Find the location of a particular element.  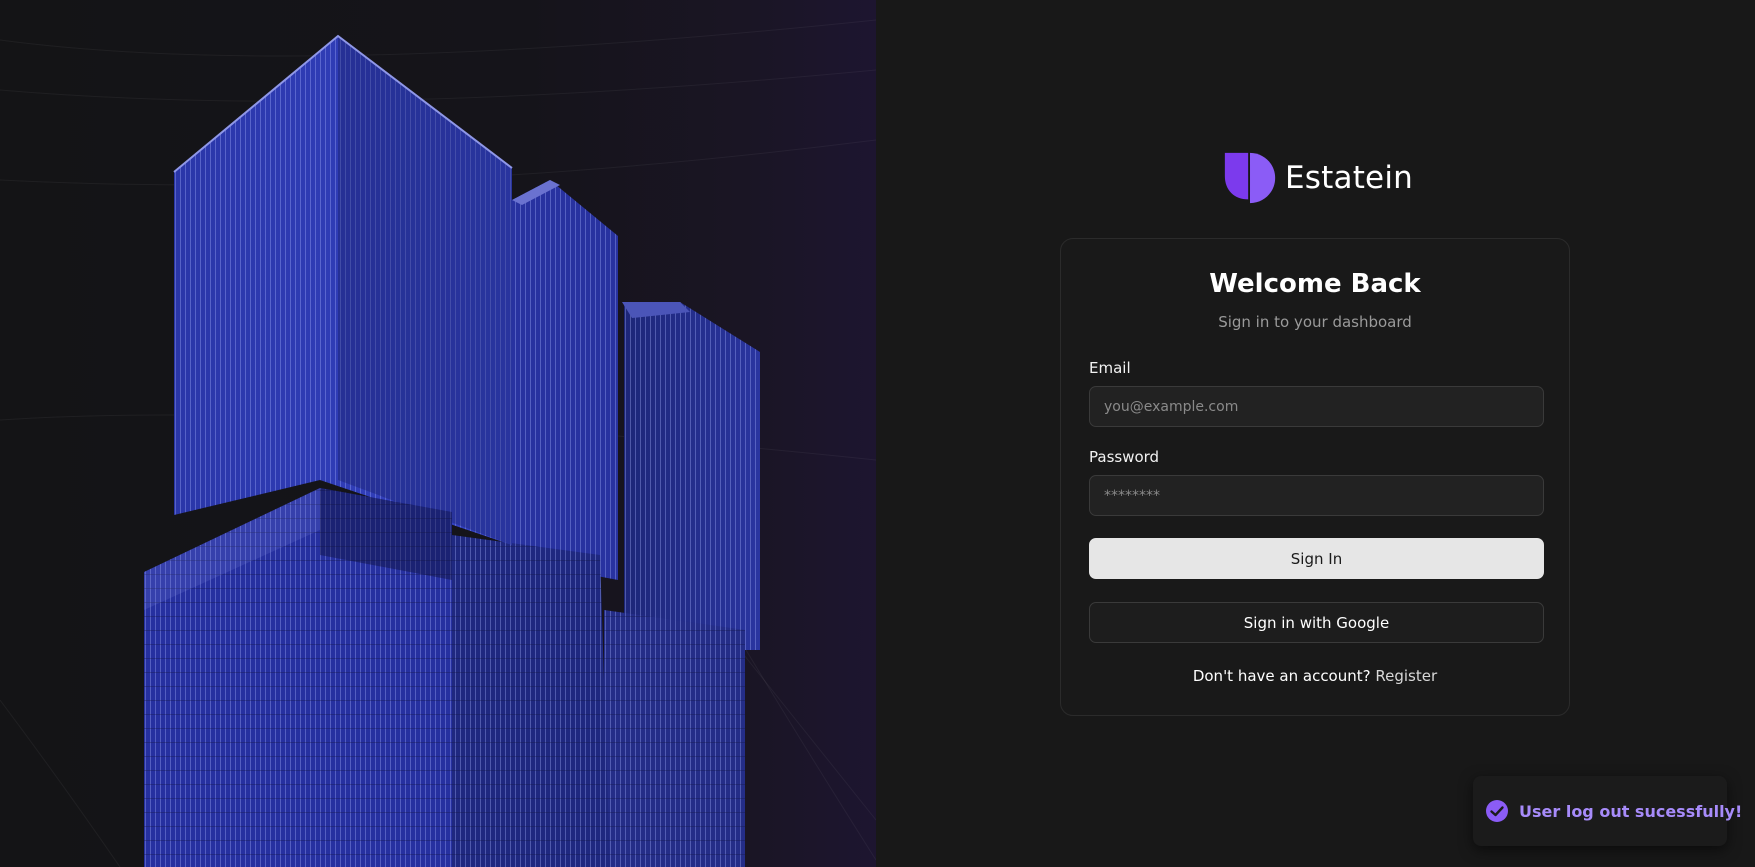

toast-notification: User log out sucessfully! is located at coordinates (1607, 811).